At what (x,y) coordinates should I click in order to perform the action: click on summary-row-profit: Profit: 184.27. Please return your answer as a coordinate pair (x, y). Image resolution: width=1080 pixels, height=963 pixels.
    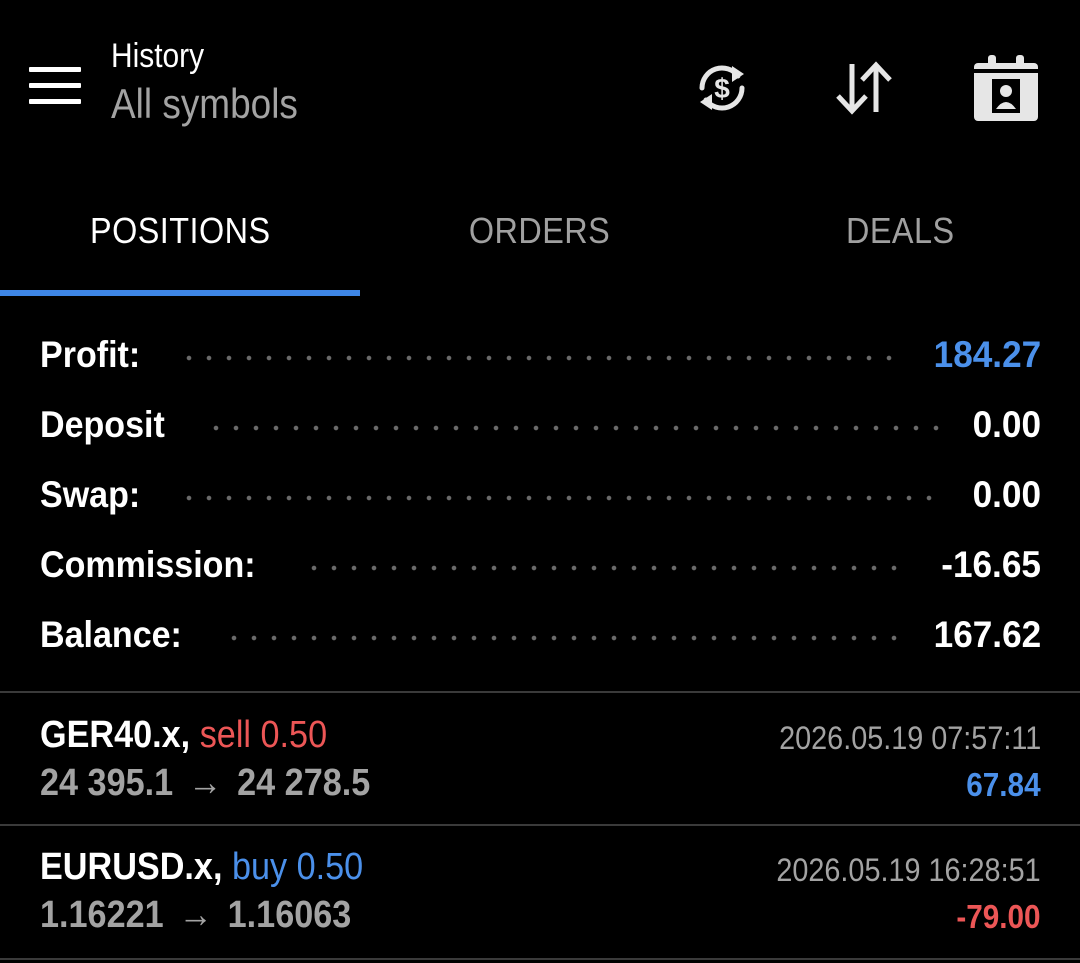
    Looking at the image, I should click on (540, 355).